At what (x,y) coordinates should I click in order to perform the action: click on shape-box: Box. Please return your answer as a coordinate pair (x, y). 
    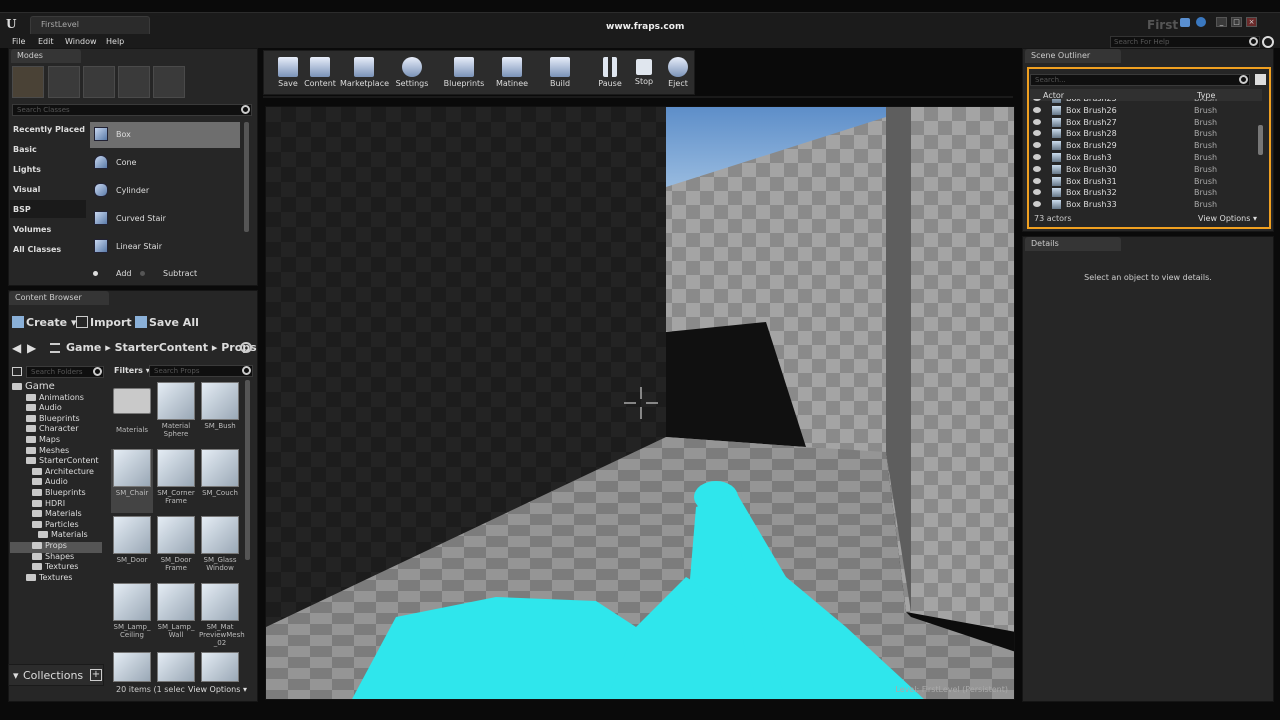
    Looking at the image, I should click on (165, 135).